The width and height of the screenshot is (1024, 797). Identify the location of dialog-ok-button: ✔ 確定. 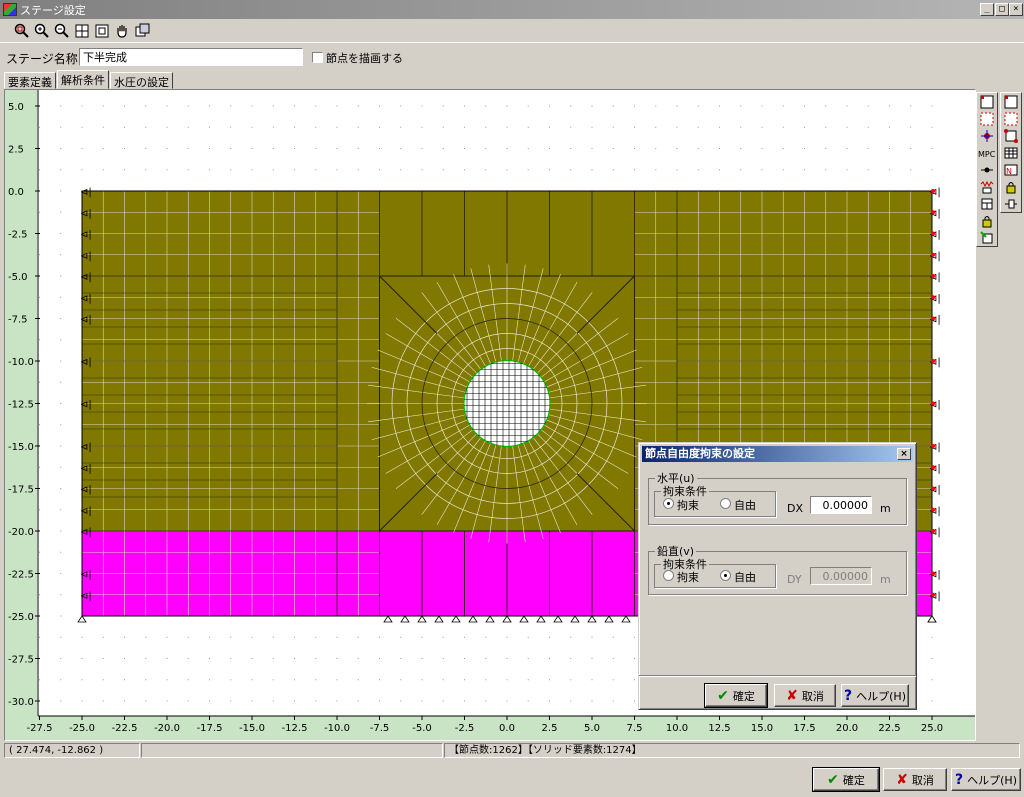
(736, 695).